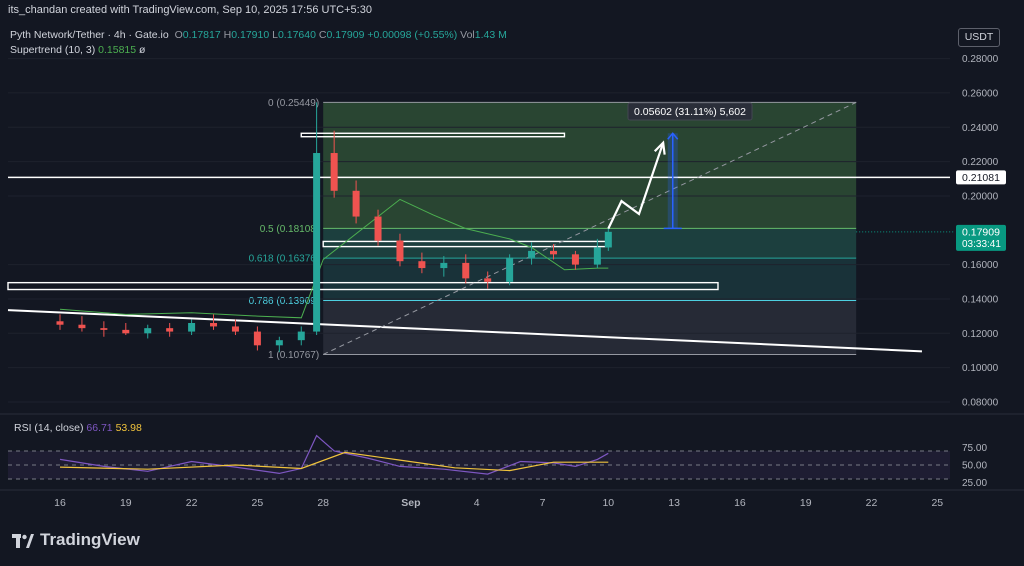 This screenshot has width=1024, height=566. I want to click on price-tick-label: 0.22000, so click(980, 162).